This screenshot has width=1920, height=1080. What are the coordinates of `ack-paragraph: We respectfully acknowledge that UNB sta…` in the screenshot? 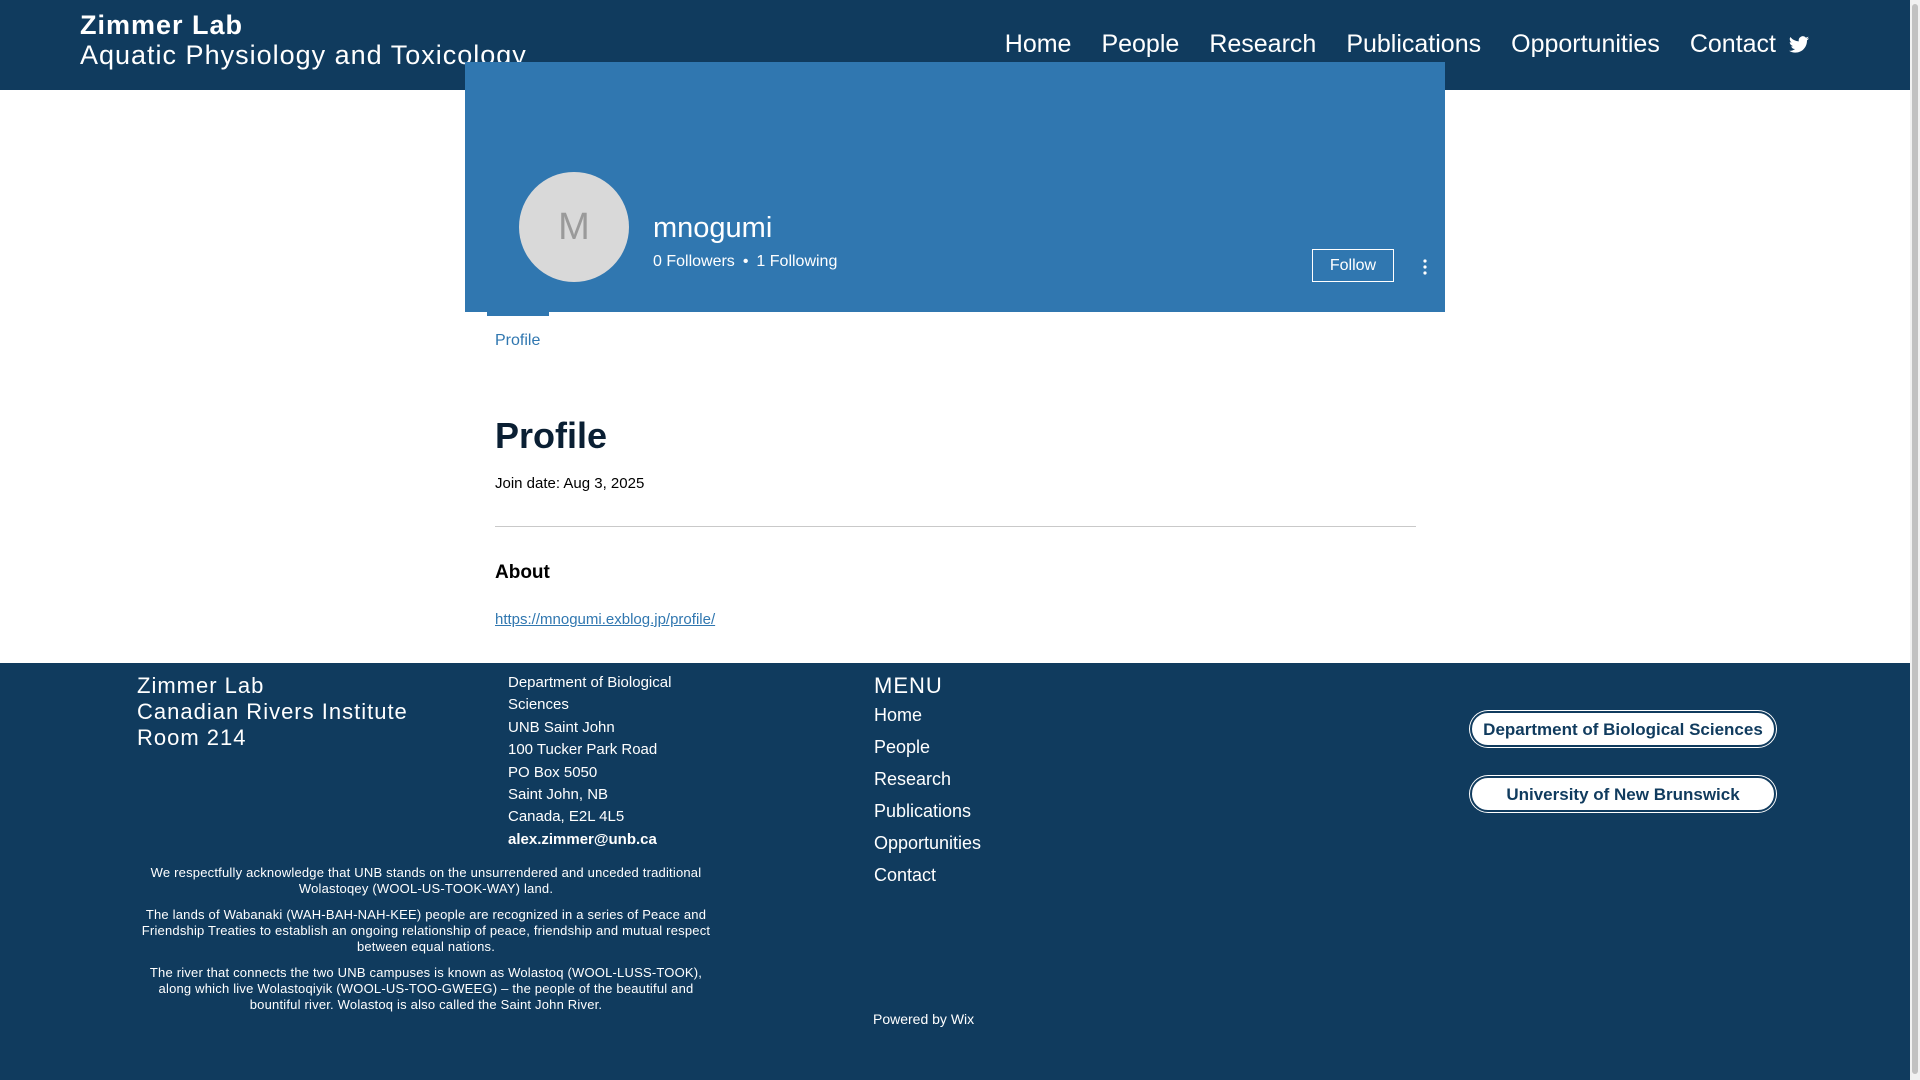 It's located at (426, 880).